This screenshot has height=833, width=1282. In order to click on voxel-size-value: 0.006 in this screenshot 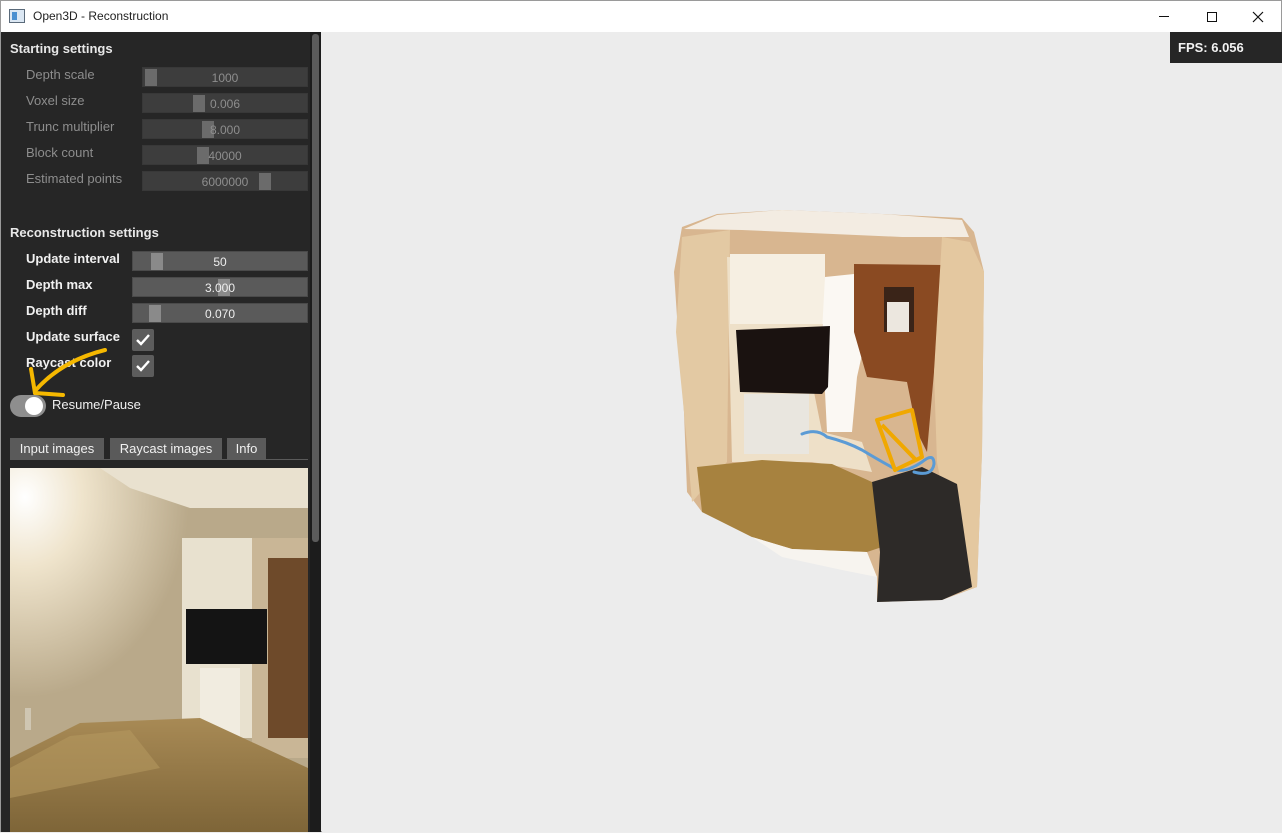, I will do `click(225, 104)`.